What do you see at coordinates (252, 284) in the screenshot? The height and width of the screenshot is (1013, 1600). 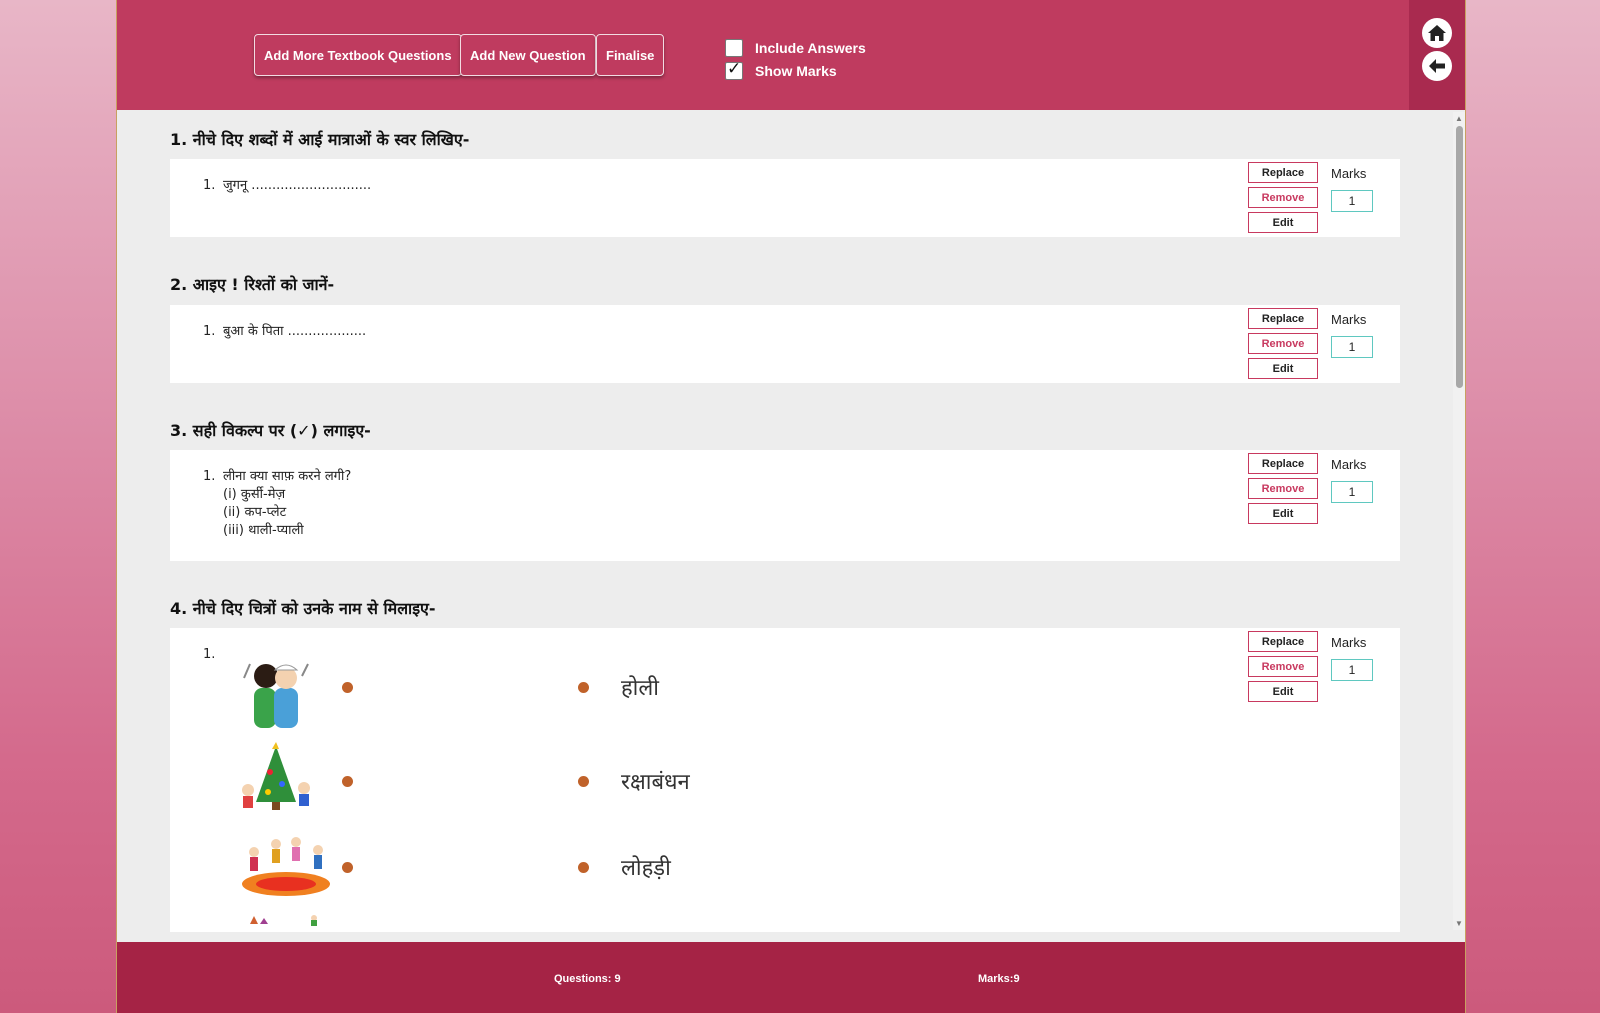 I see `question-title: 2. आइए ! रिश्तों को जानें-` at bounding box center [252, 284].